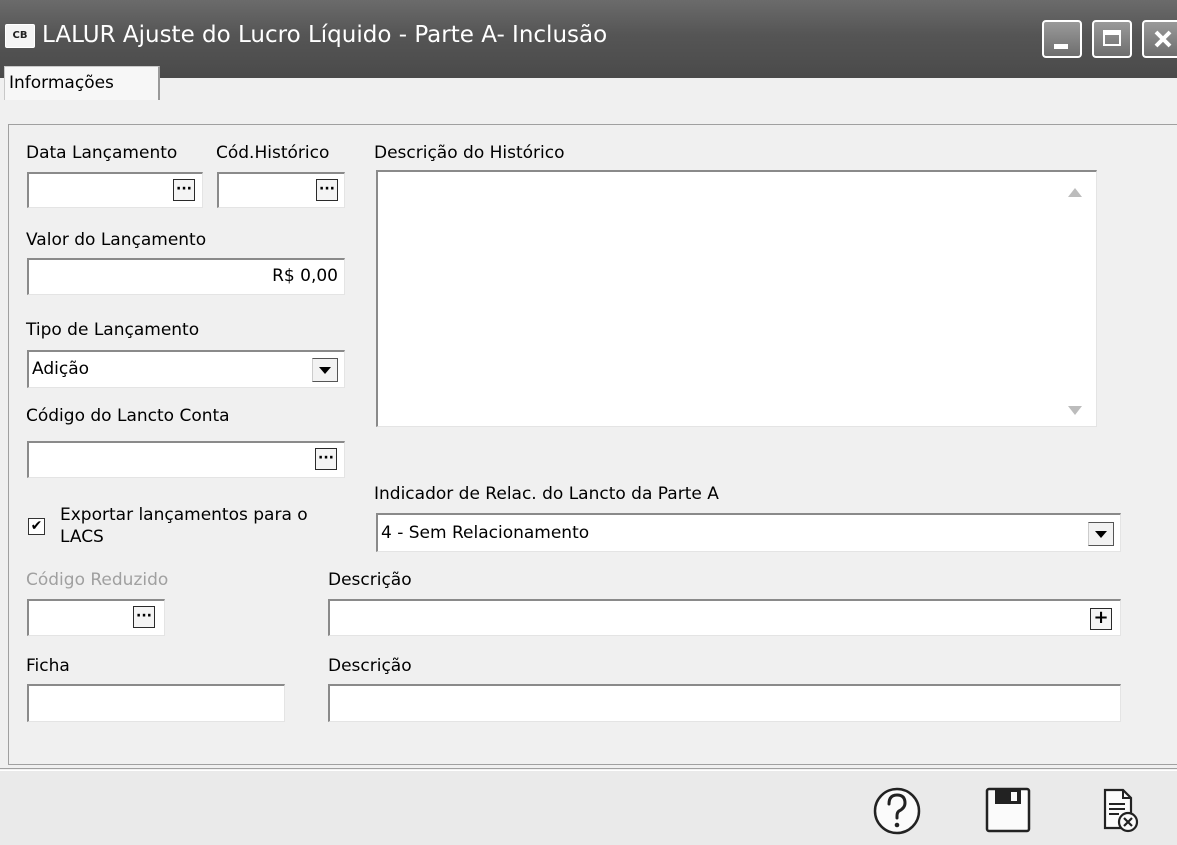 The image size is (1177, 845). Describe the element at coordinates (115, 190) in the screenshot. I see `data-lancamento-field: ···` at that location.